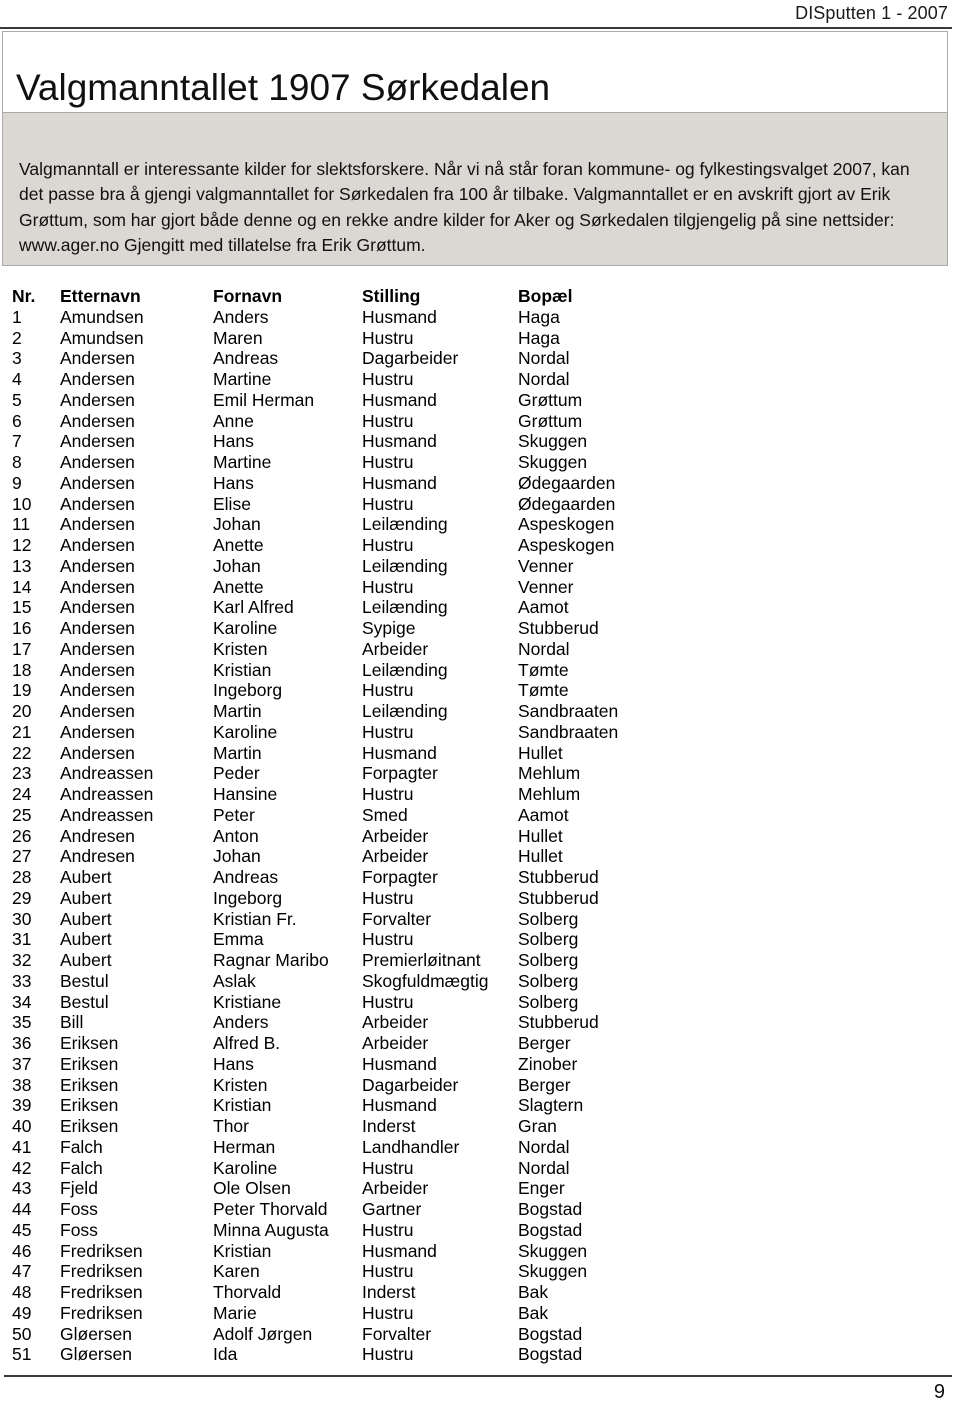 The width and height of the screenshot is (960, 1407). I want to click on cell-bopael: Haga, so click(539, 316).